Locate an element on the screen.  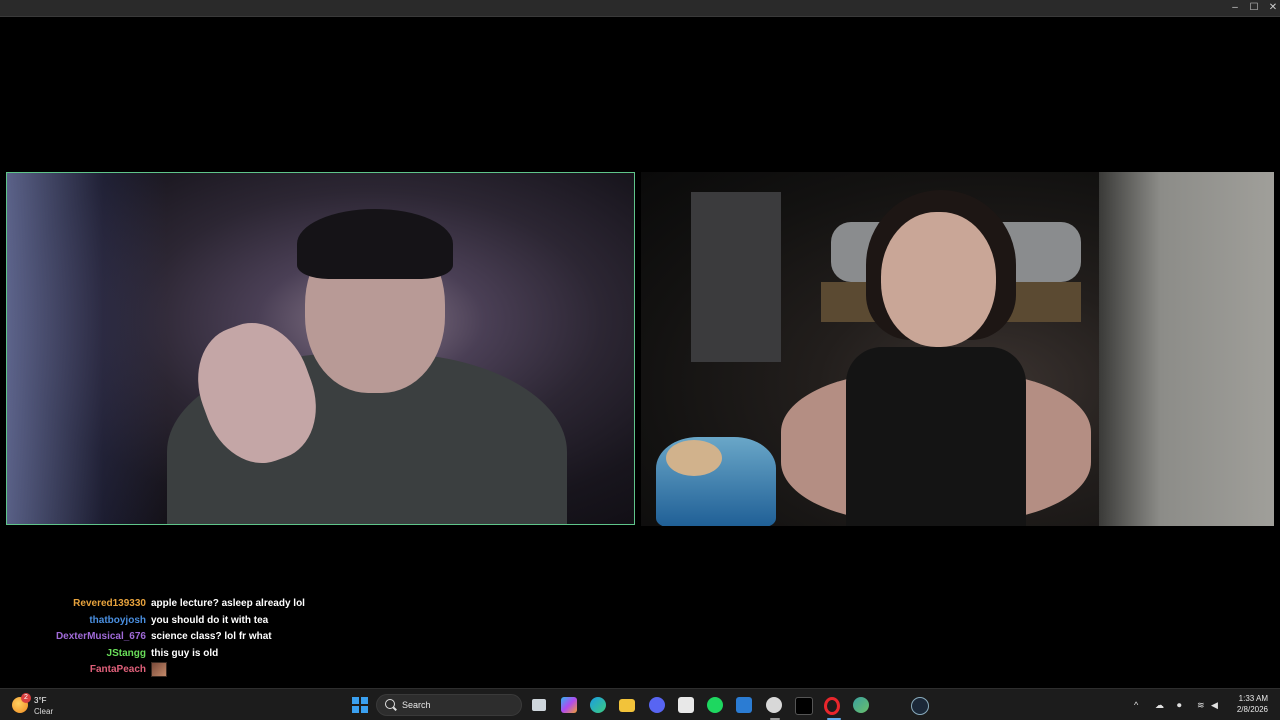
opera-icon is located at coordinates (832, 706).